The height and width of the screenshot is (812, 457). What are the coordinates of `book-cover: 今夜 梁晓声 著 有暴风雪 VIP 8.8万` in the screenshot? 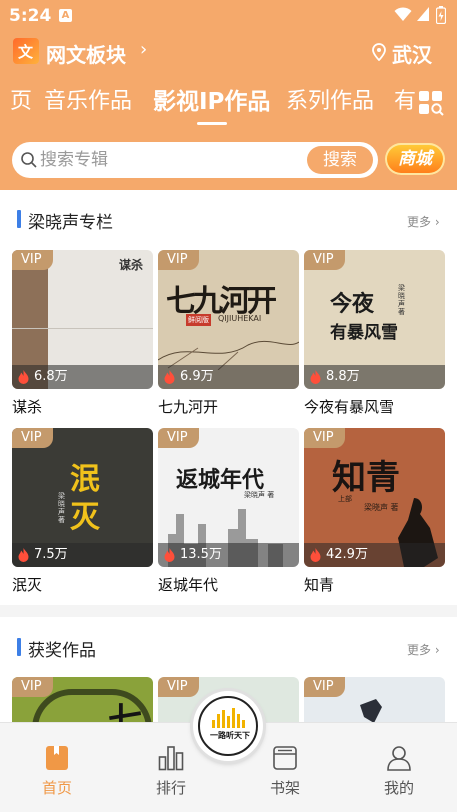 It's located at (374, 319).